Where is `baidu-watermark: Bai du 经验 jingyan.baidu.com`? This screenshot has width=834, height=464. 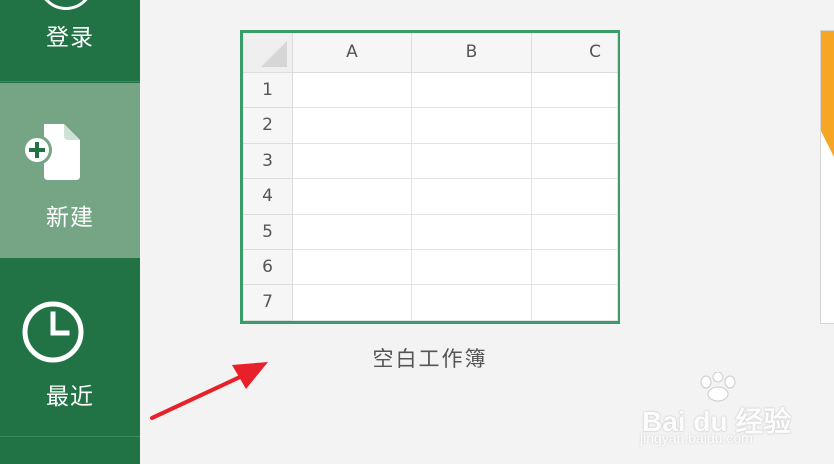 baidu-watermark: Bai du 经验 jingyan.baidu.com is located at coordinates (718, 411).